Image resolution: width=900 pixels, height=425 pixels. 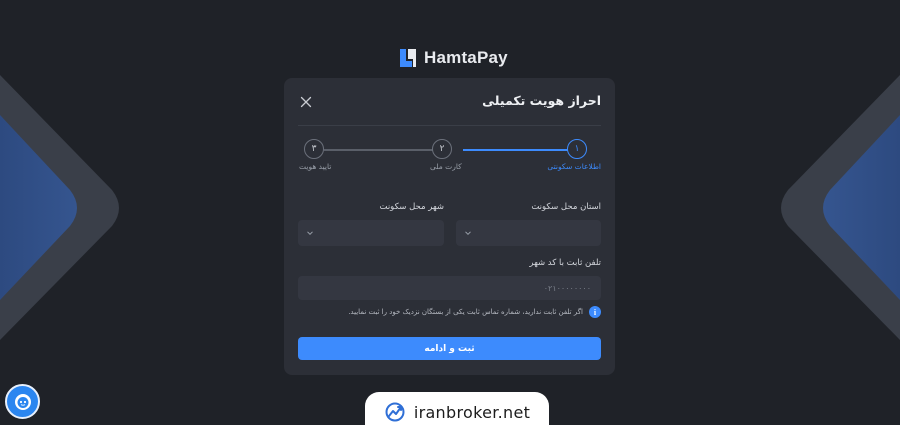 I want to click on city-label: شهر محل سکونت, so click(x=411, y=207).